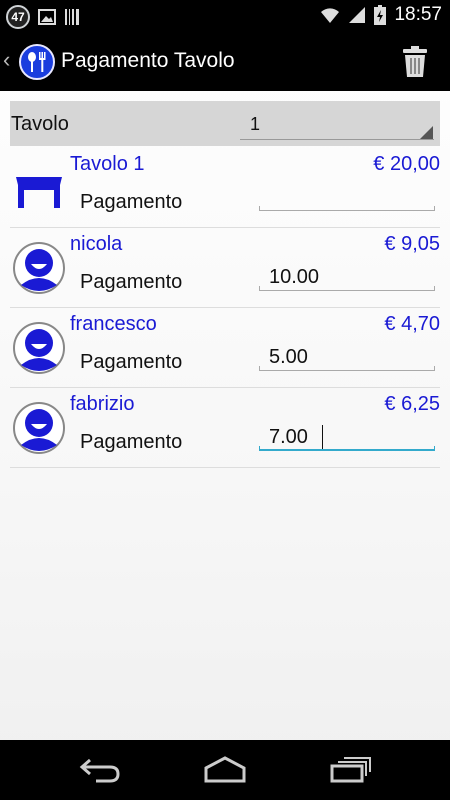 This screenshot has width=450, height=800. Describe the element at coordinates (426, 132) in the screenshot. I see `dropdown-triangle-icon` at that location.